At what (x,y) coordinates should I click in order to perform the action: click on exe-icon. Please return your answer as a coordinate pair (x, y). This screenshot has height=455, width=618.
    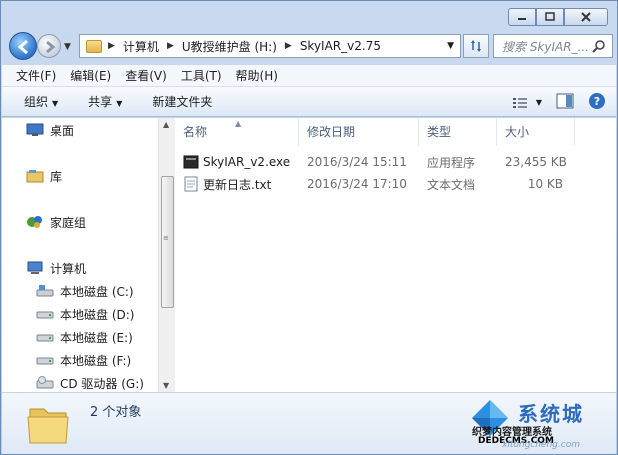
    Looking at the image, I should click on (191, 162).